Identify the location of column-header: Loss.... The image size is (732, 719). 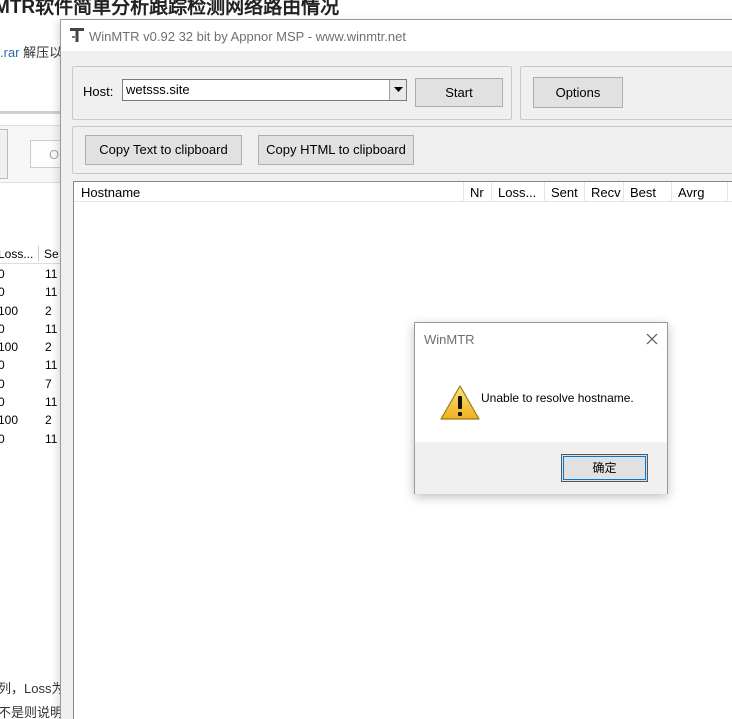
(17, 254).